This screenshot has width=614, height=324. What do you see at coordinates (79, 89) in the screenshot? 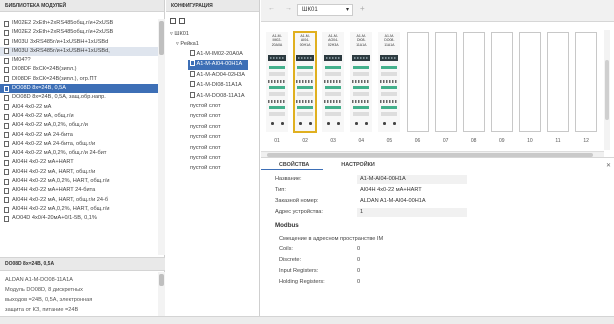
I see `library-item: DO08D 8x=24В, 0,5А` at bounding box center [79, 89].